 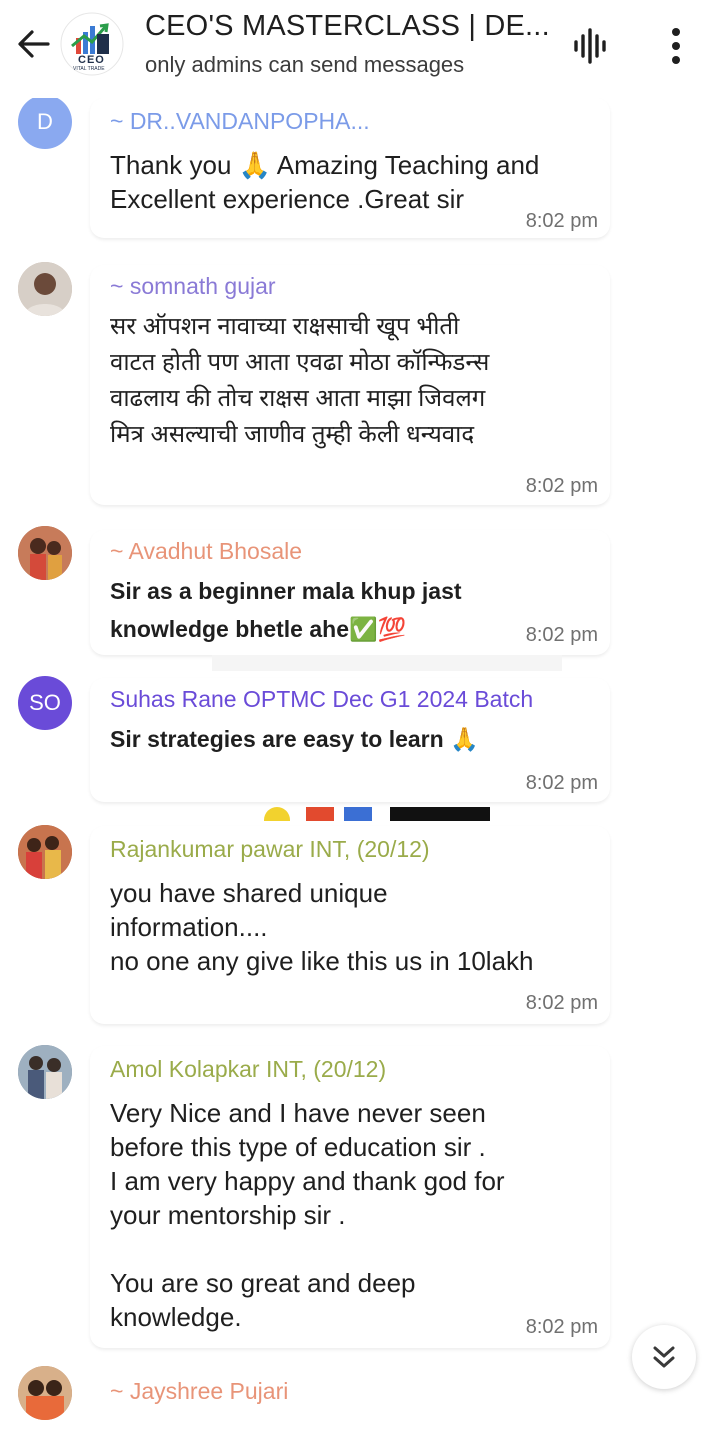 I want to click on avatar: SO, so click(x=45, y=703).